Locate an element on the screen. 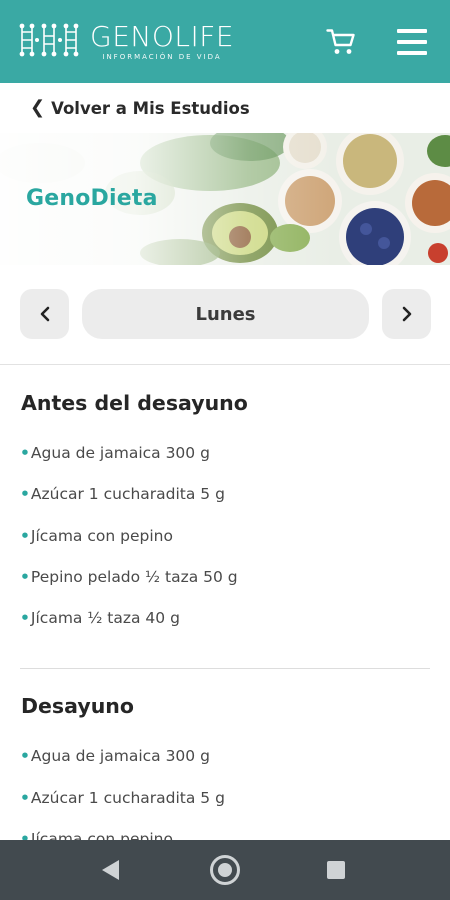 This screenshot has width=450, height=900. list-item: •Jícama ½ taza 40 g is located at coordinates (100, 618).